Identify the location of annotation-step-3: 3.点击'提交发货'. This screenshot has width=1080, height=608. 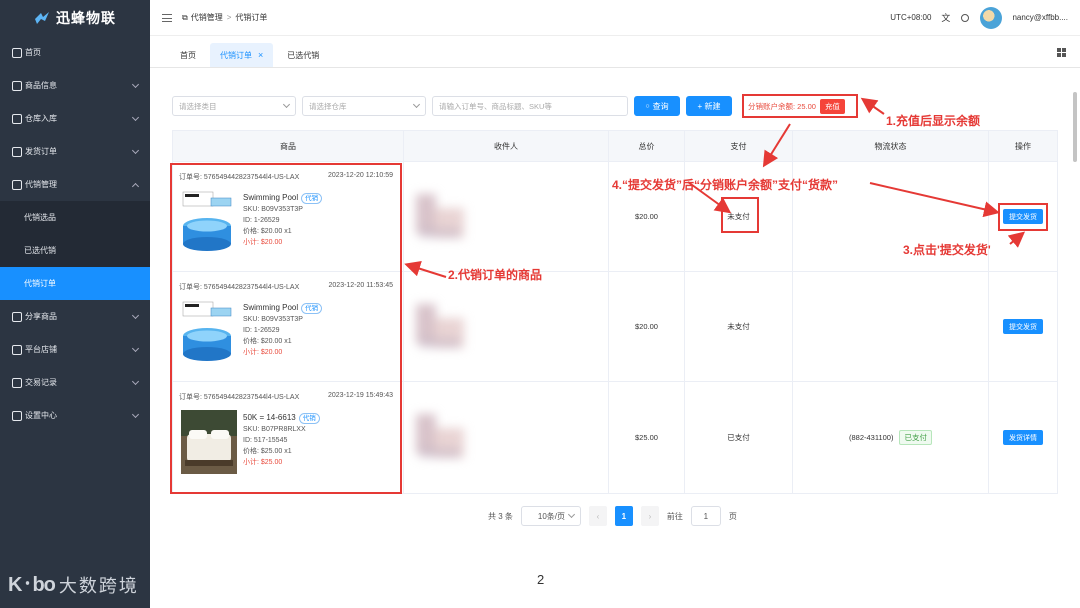
(947, 250).